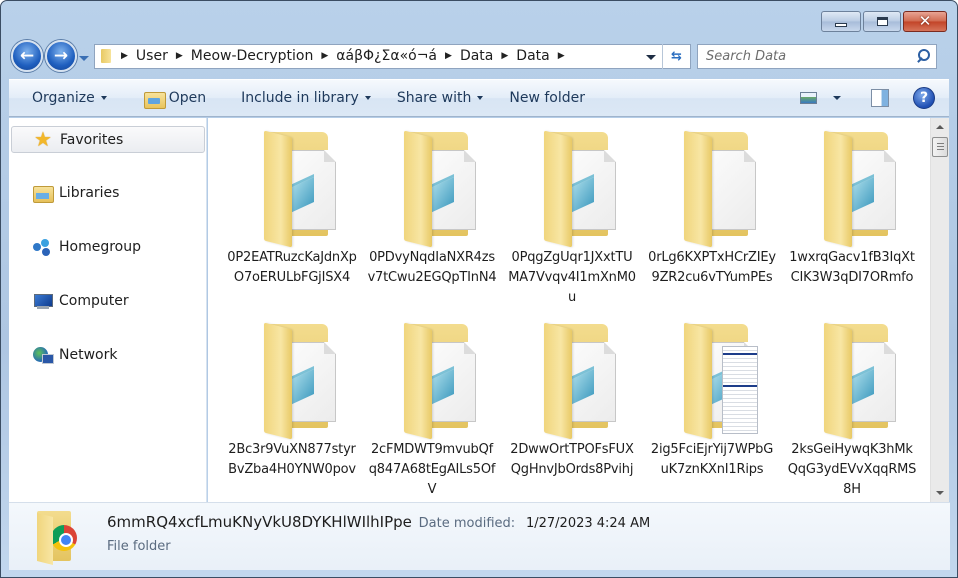 The width and height of the screenshot is (958, 578). What do you see at coordinates (432, 408) in the screenshot?
I see `folder-item: 2cFMDWT9mvubQfq847A68tEgAILs5OfV` at bounding box center [432, 408].